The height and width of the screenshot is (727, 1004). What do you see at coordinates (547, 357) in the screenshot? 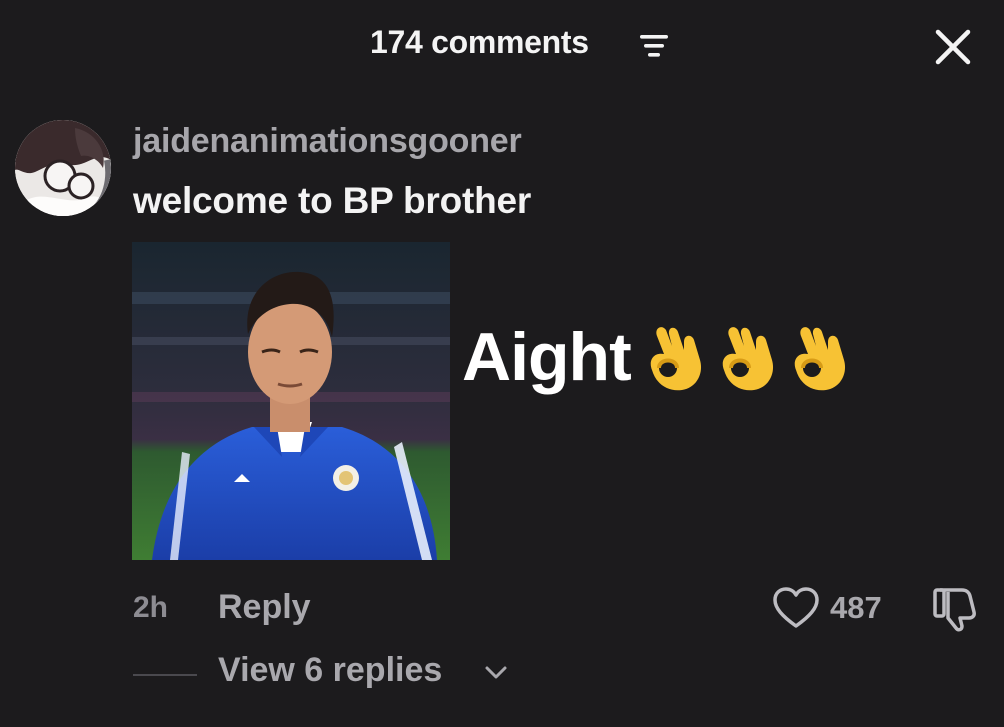
I see `sticker-text: Aight` at bounding box center [547, 357].